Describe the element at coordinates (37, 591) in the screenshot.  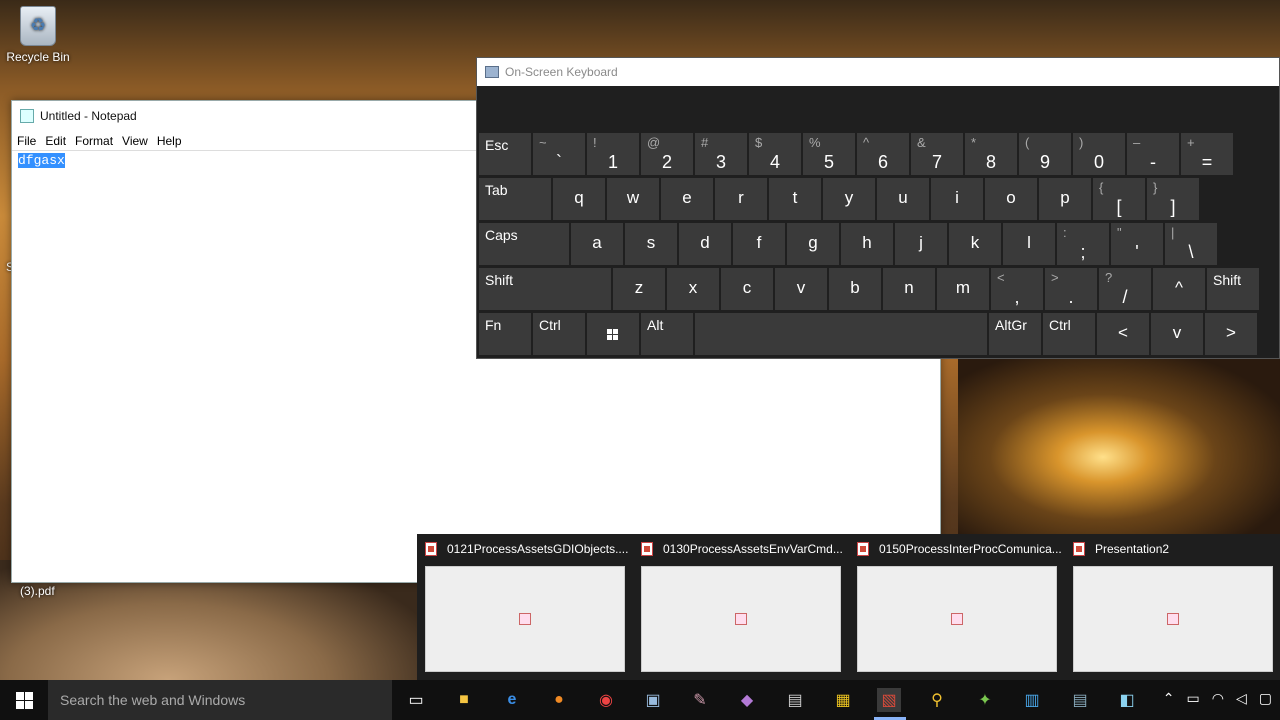
I see `desktop-label-pdf: (3).pdf` at that location.